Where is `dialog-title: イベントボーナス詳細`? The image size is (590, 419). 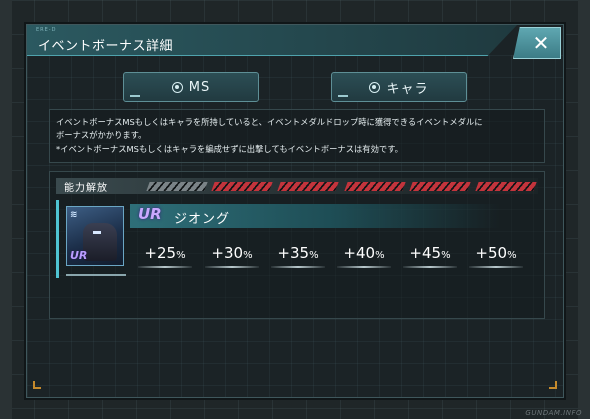 dialog-title: イベントボーナス詳細 is located at coordinates (106, 46).